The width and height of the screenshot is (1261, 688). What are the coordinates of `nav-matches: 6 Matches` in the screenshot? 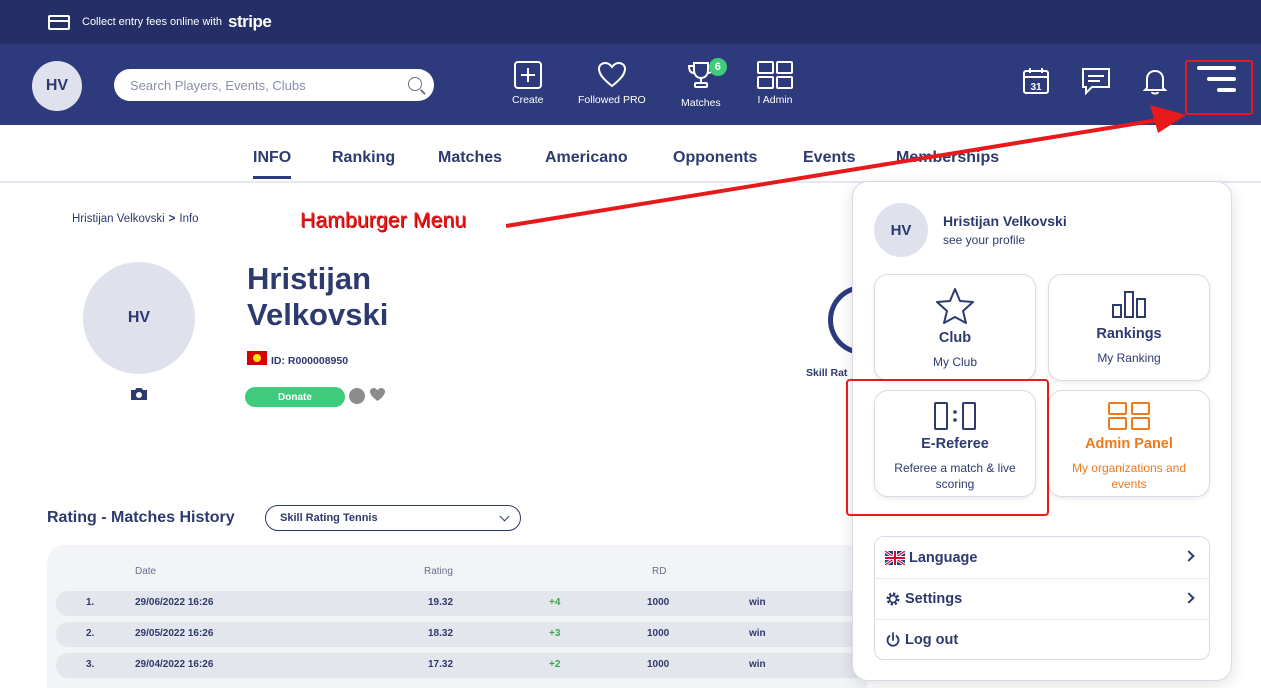 It's located at (704, 83).